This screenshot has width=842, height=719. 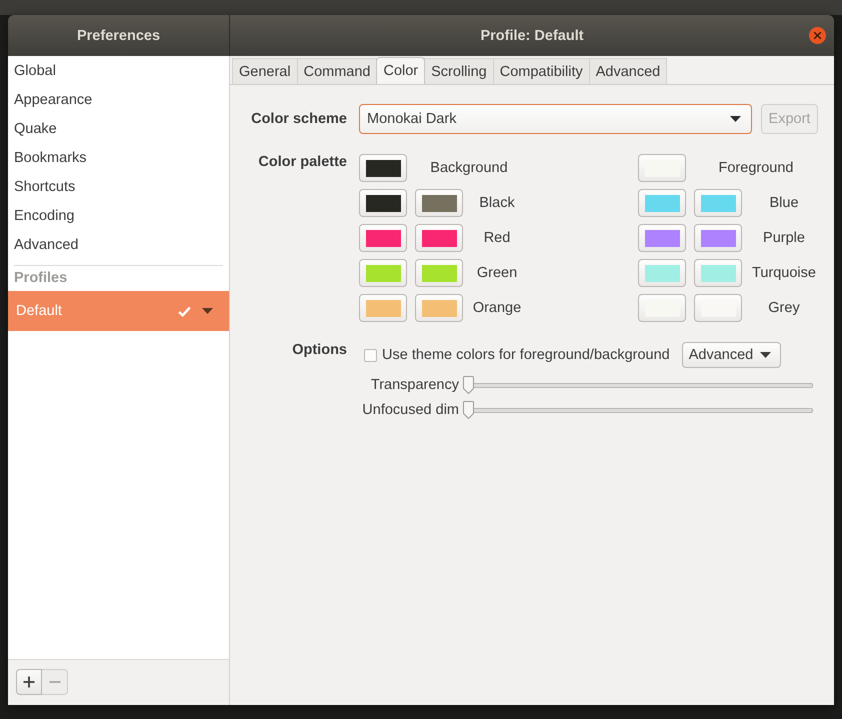 I want to click on color-label: Turquoise, so click(x=784, y=273).